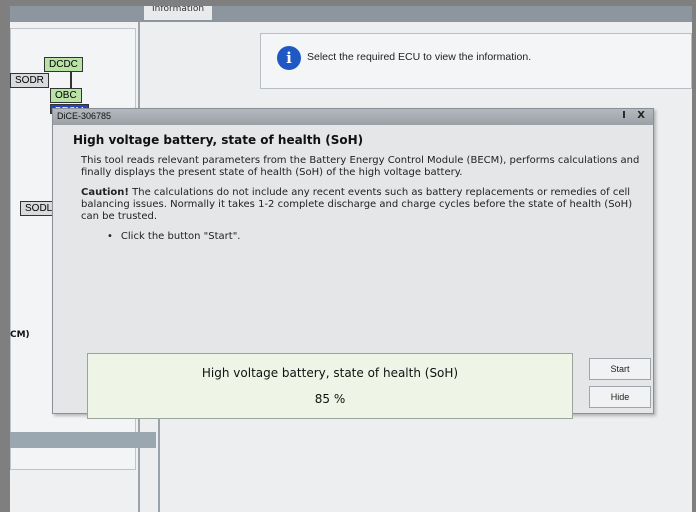  I want to click on info-icon: i, so click(289, 58).